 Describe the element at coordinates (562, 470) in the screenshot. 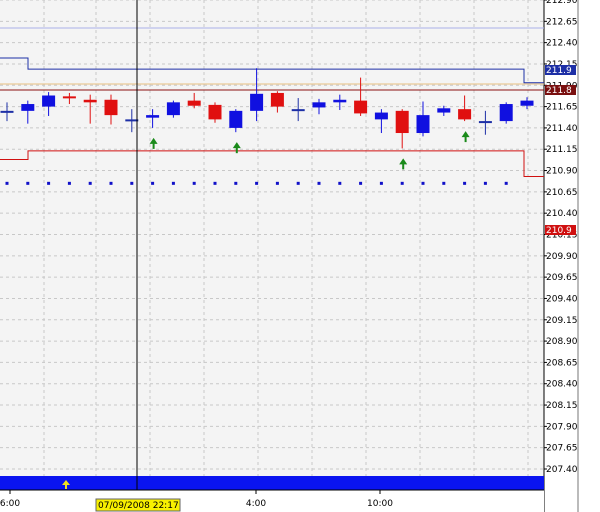

I see `axis-tick-label: 207.40` at that location.